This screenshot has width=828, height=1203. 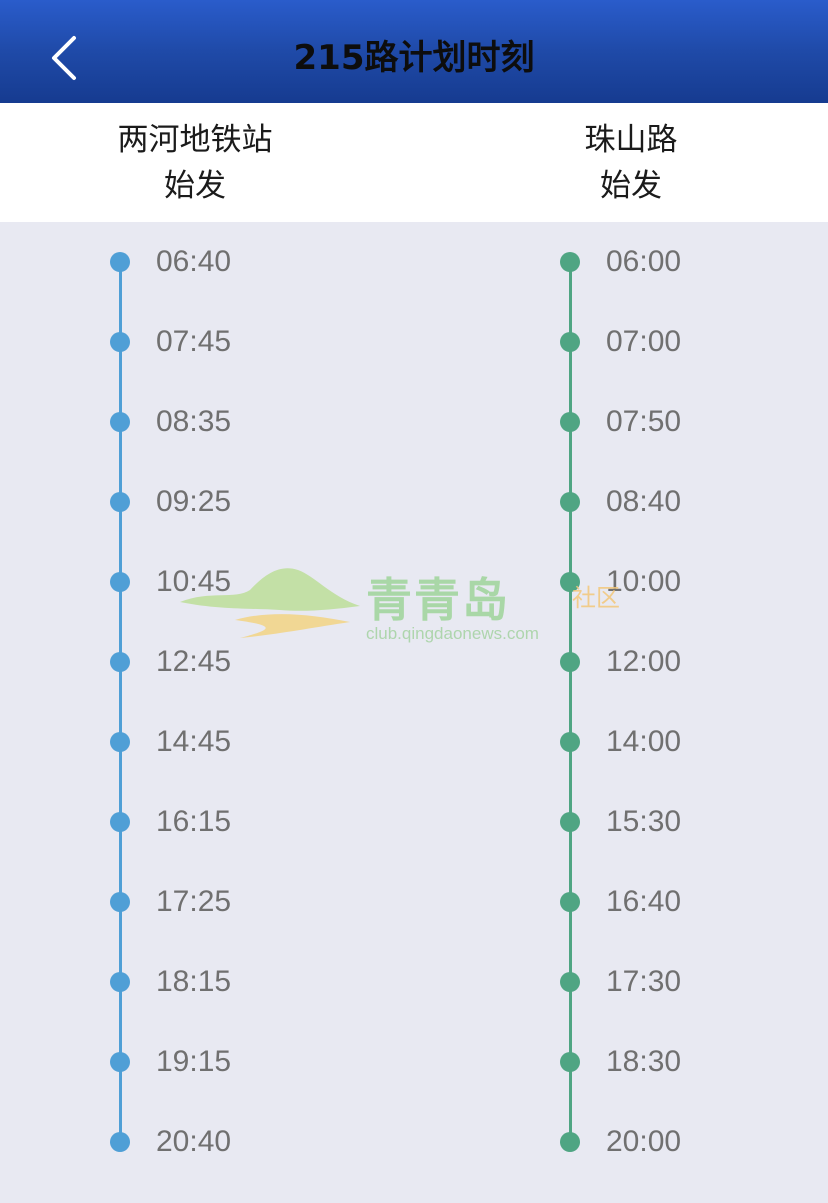 I want to click on terminal-right: 珠山路 始发, so click(x=631, y=163).